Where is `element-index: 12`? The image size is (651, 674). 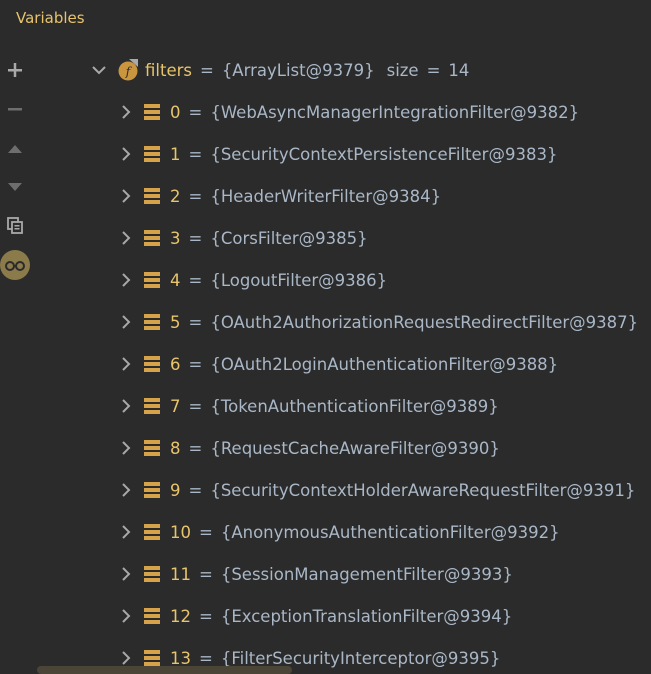 element-index: 12 is located at coordinates (180, 616).